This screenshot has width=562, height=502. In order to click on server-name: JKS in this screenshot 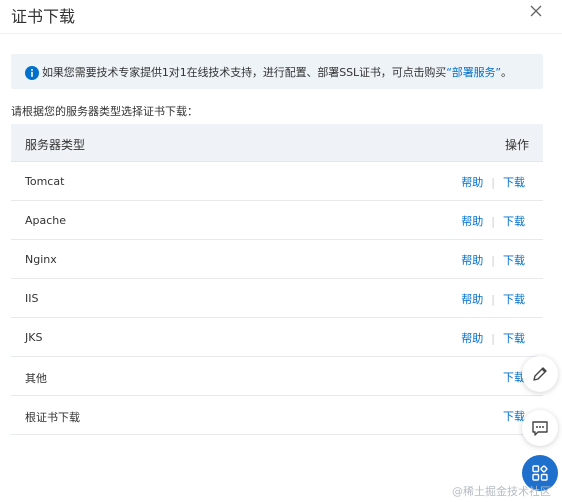, I will do `click(34, 337)`.